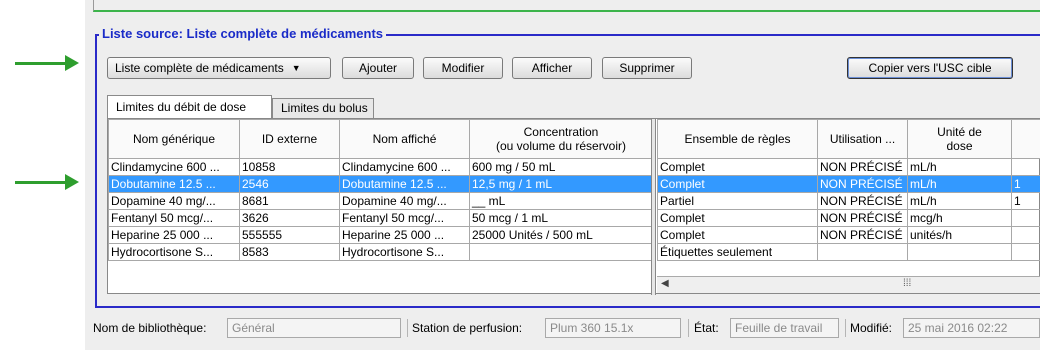 The image size is (1040, 350). I want to click on table-row: Partiel NON PRÉCISÉ mL/h 1, so click(848, 201).